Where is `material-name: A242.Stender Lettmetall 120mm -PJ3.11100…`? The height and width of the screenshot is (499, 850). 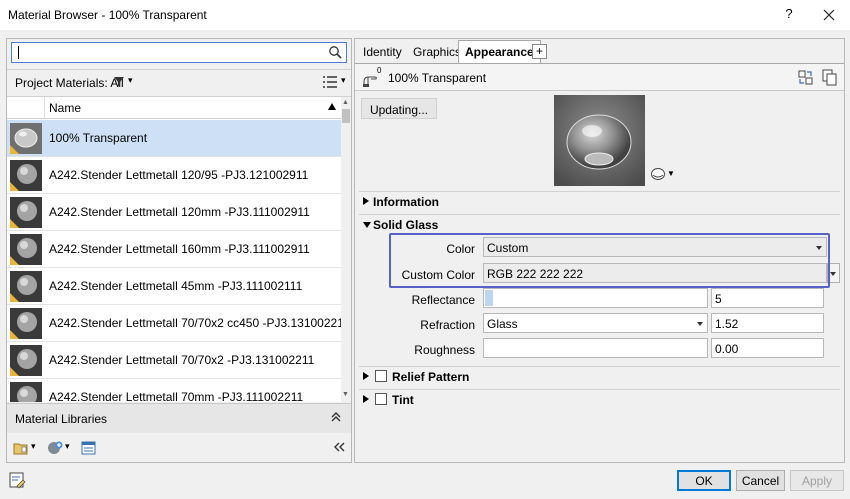
material-name: A242.Stender Lettmetall 120mm -PJ3.11100… is located at coordinates (179, 212).